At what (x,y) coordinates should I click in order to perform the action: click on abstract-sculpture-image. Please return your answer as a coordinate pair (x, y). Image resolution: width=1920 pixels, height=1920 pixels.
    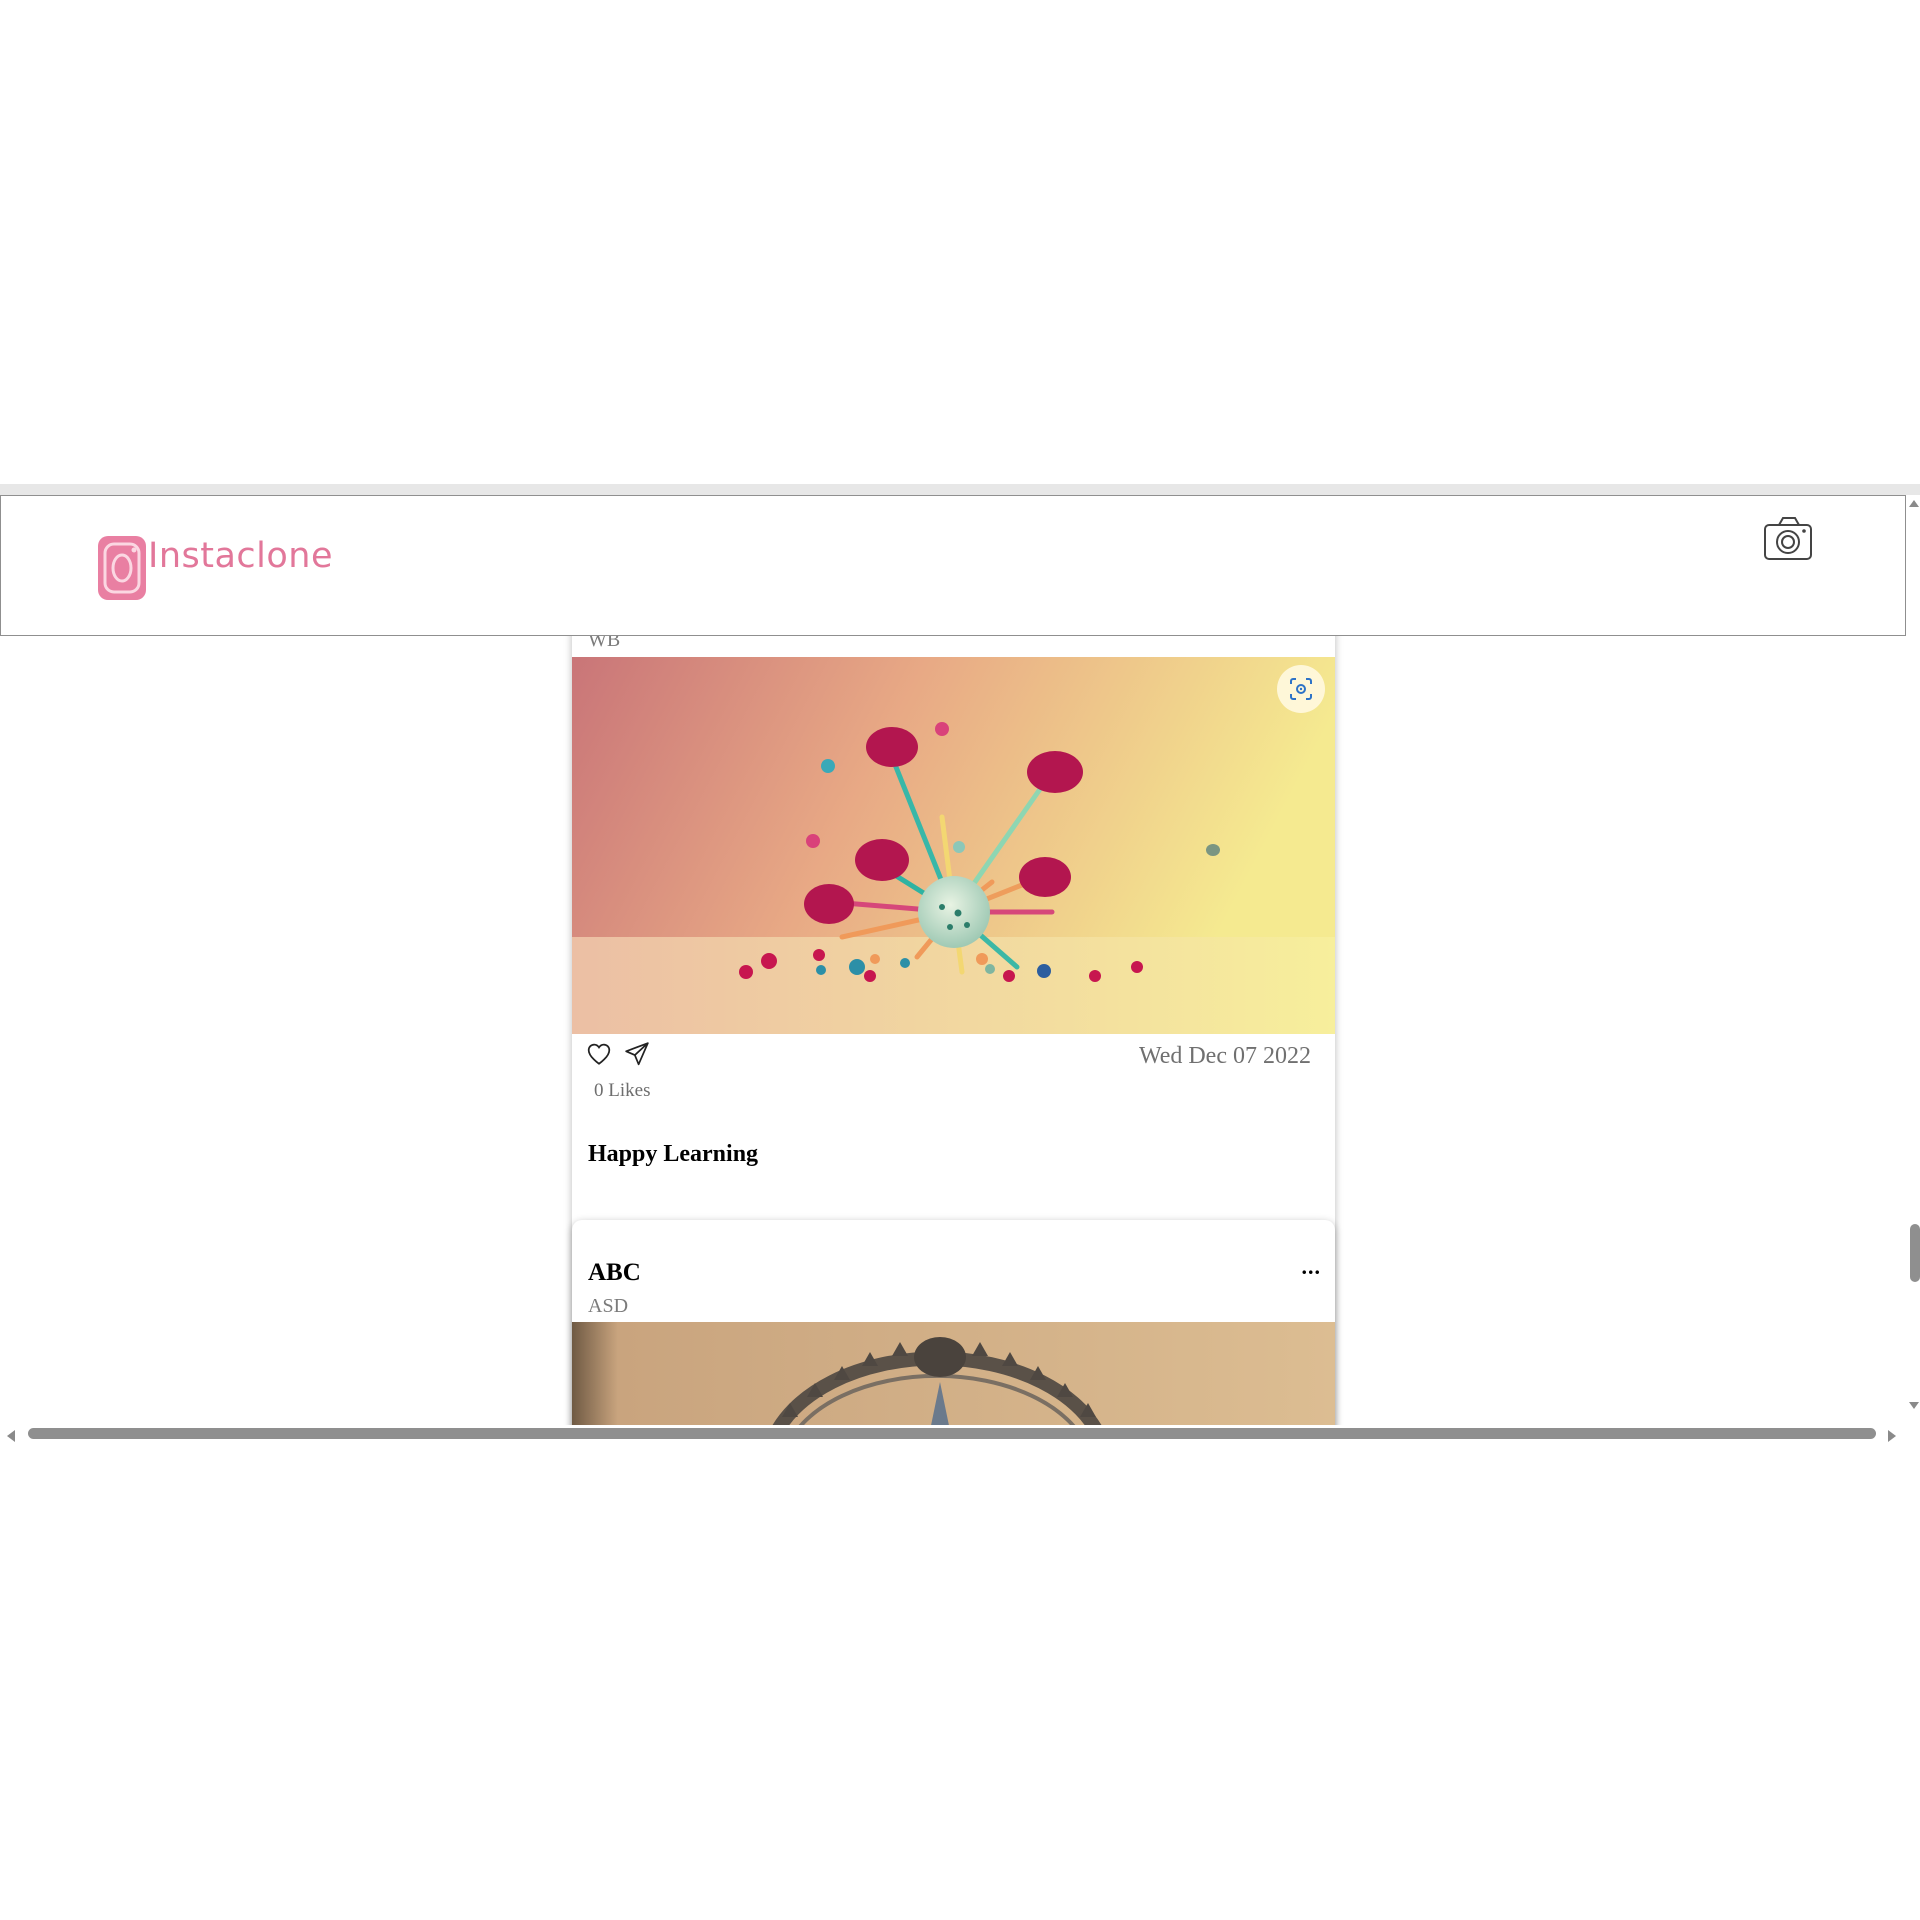
    Looking at the image, I should click on (953, 845).